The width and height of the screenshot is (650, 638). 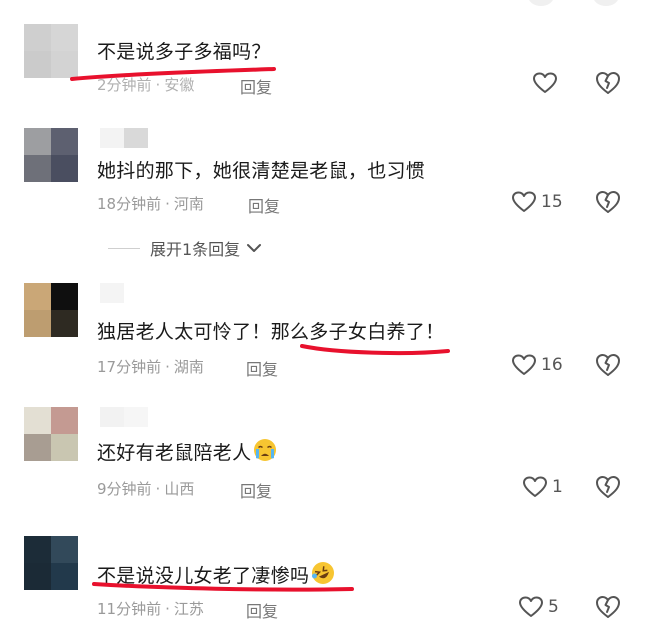 What do you see at coordinates (184, 332) in the screenshot?
I see `comment-text-part: 独居老人太可怜了！` at bounding box center [184, 332].